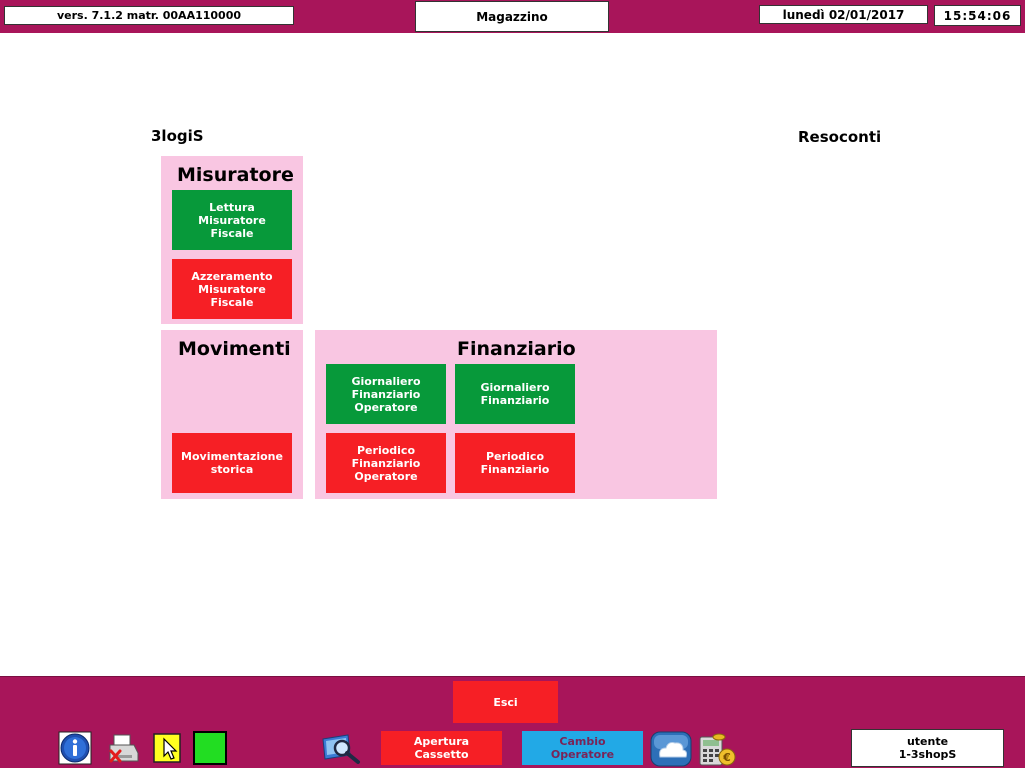  Describe the element at coordinates (441, 748) in the screenshot. I see `apertura-cassetto-button: Apertura Cassetto` at that location.